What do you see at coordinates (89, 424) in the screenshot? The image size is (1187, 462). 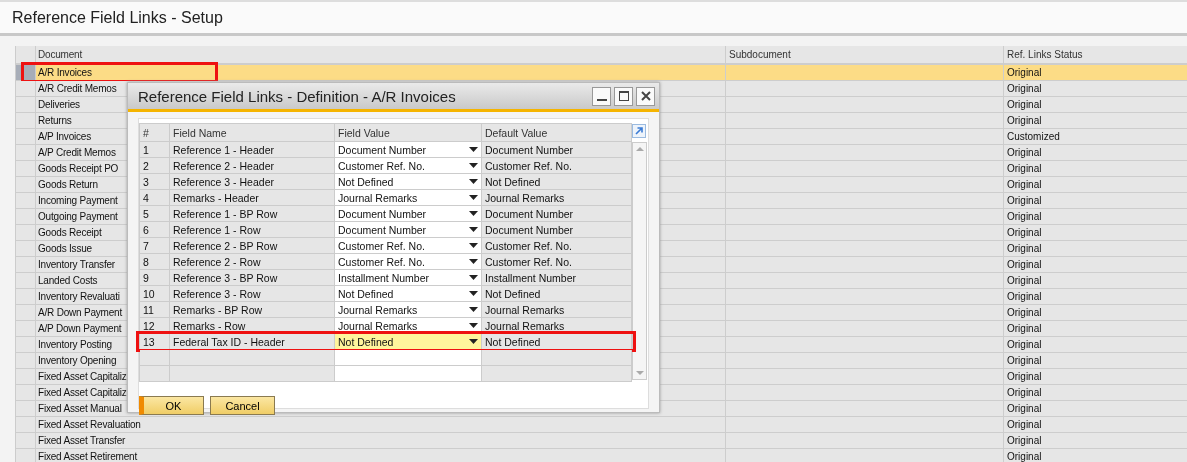 I see `table-cell: Fixed Asset Revaluation` at bounding box center [89, 424].